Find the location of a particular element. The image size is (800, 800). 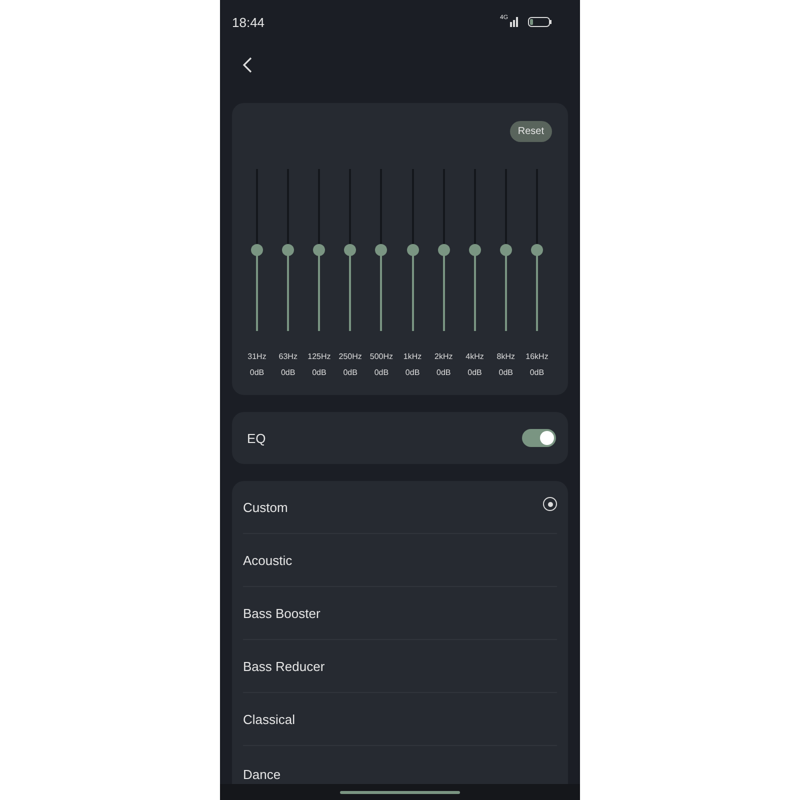

battery-icon is located at coordinates (540, 22).